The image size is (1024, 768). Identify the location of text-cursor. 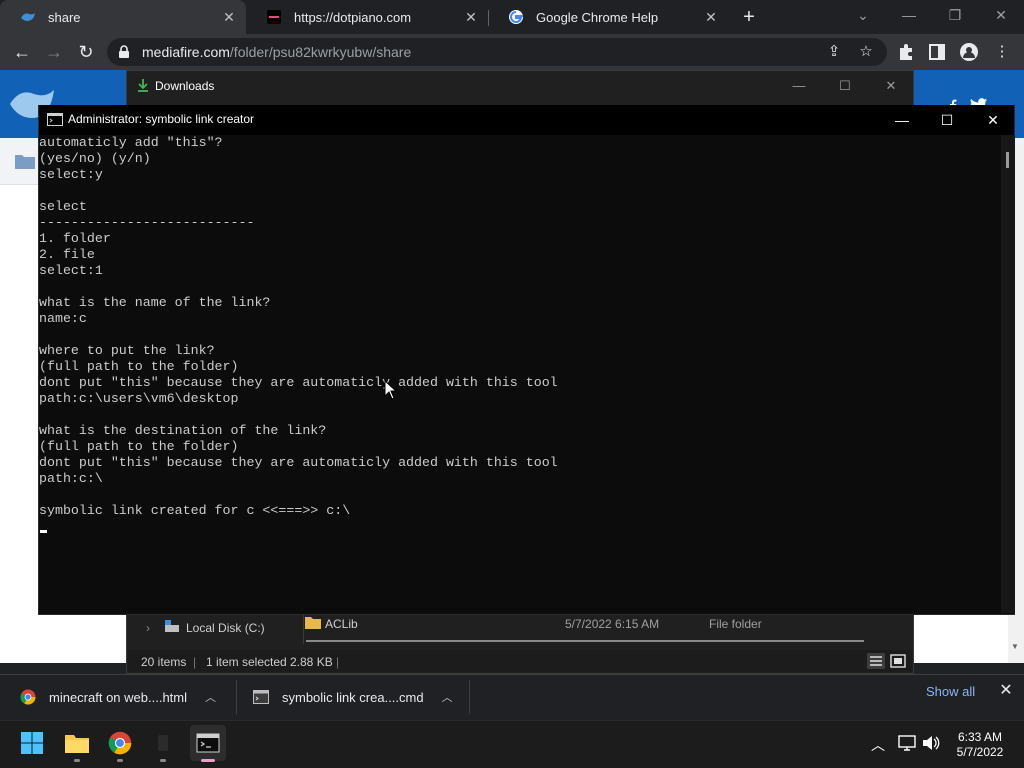
(43, 531).